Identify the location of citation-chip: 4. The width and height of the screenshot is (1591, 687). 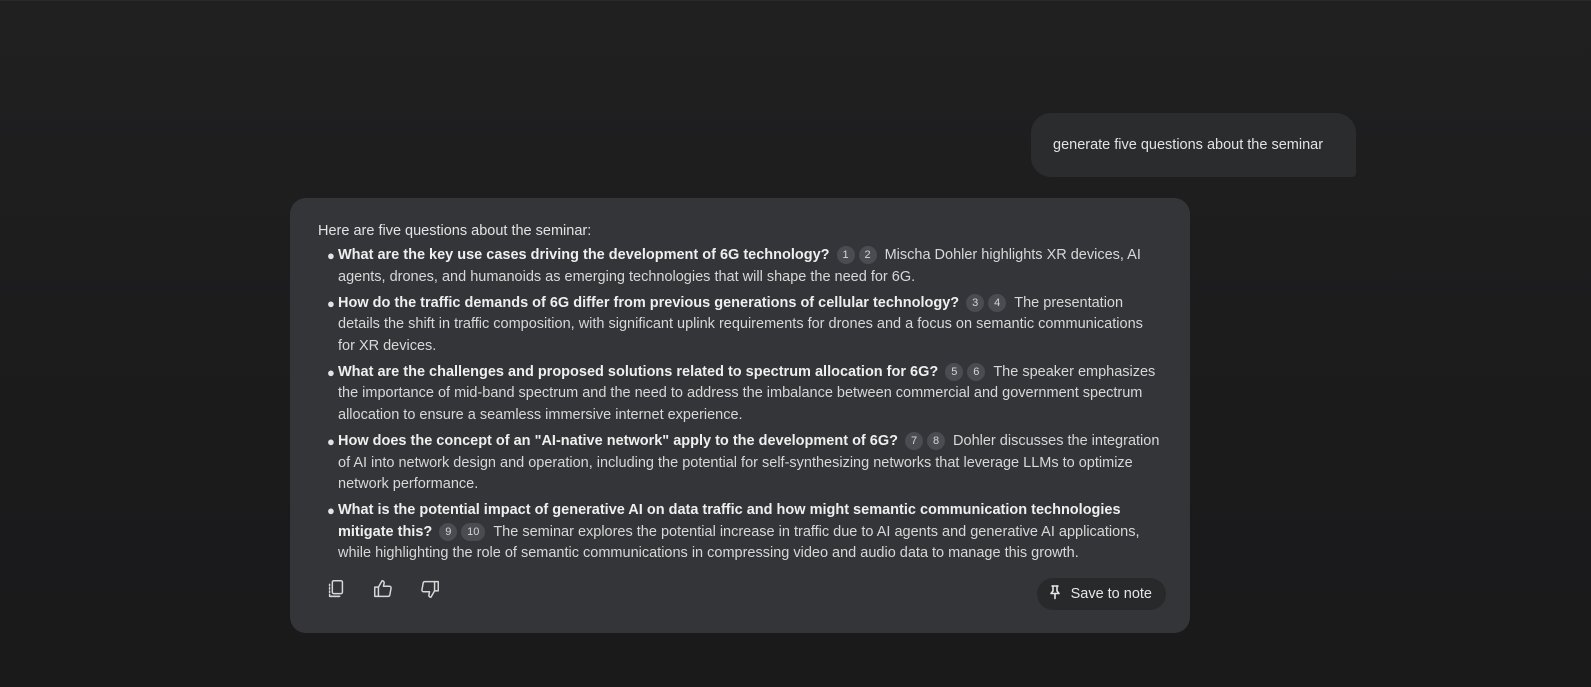
(997, 302).